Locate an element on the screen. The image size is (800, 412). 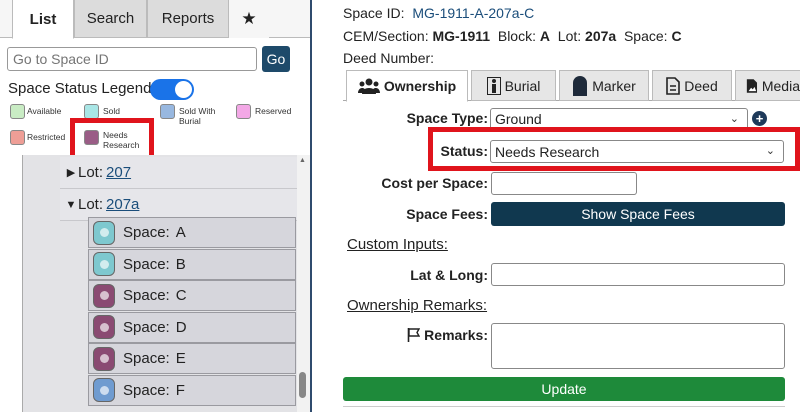
flag-icon is located at coordinates (414, 335).